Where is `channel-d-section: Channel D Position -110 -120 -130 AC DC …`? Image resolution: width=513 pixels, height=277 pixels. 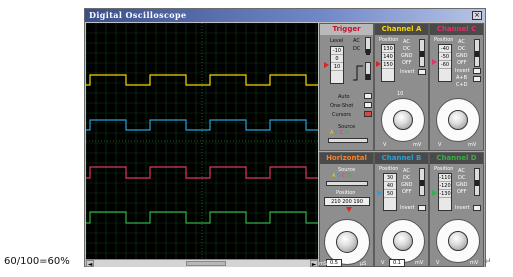
channel-d-section: Channel D Position -110 -120 -130 AC DC … is located at coordinates (456, 209).